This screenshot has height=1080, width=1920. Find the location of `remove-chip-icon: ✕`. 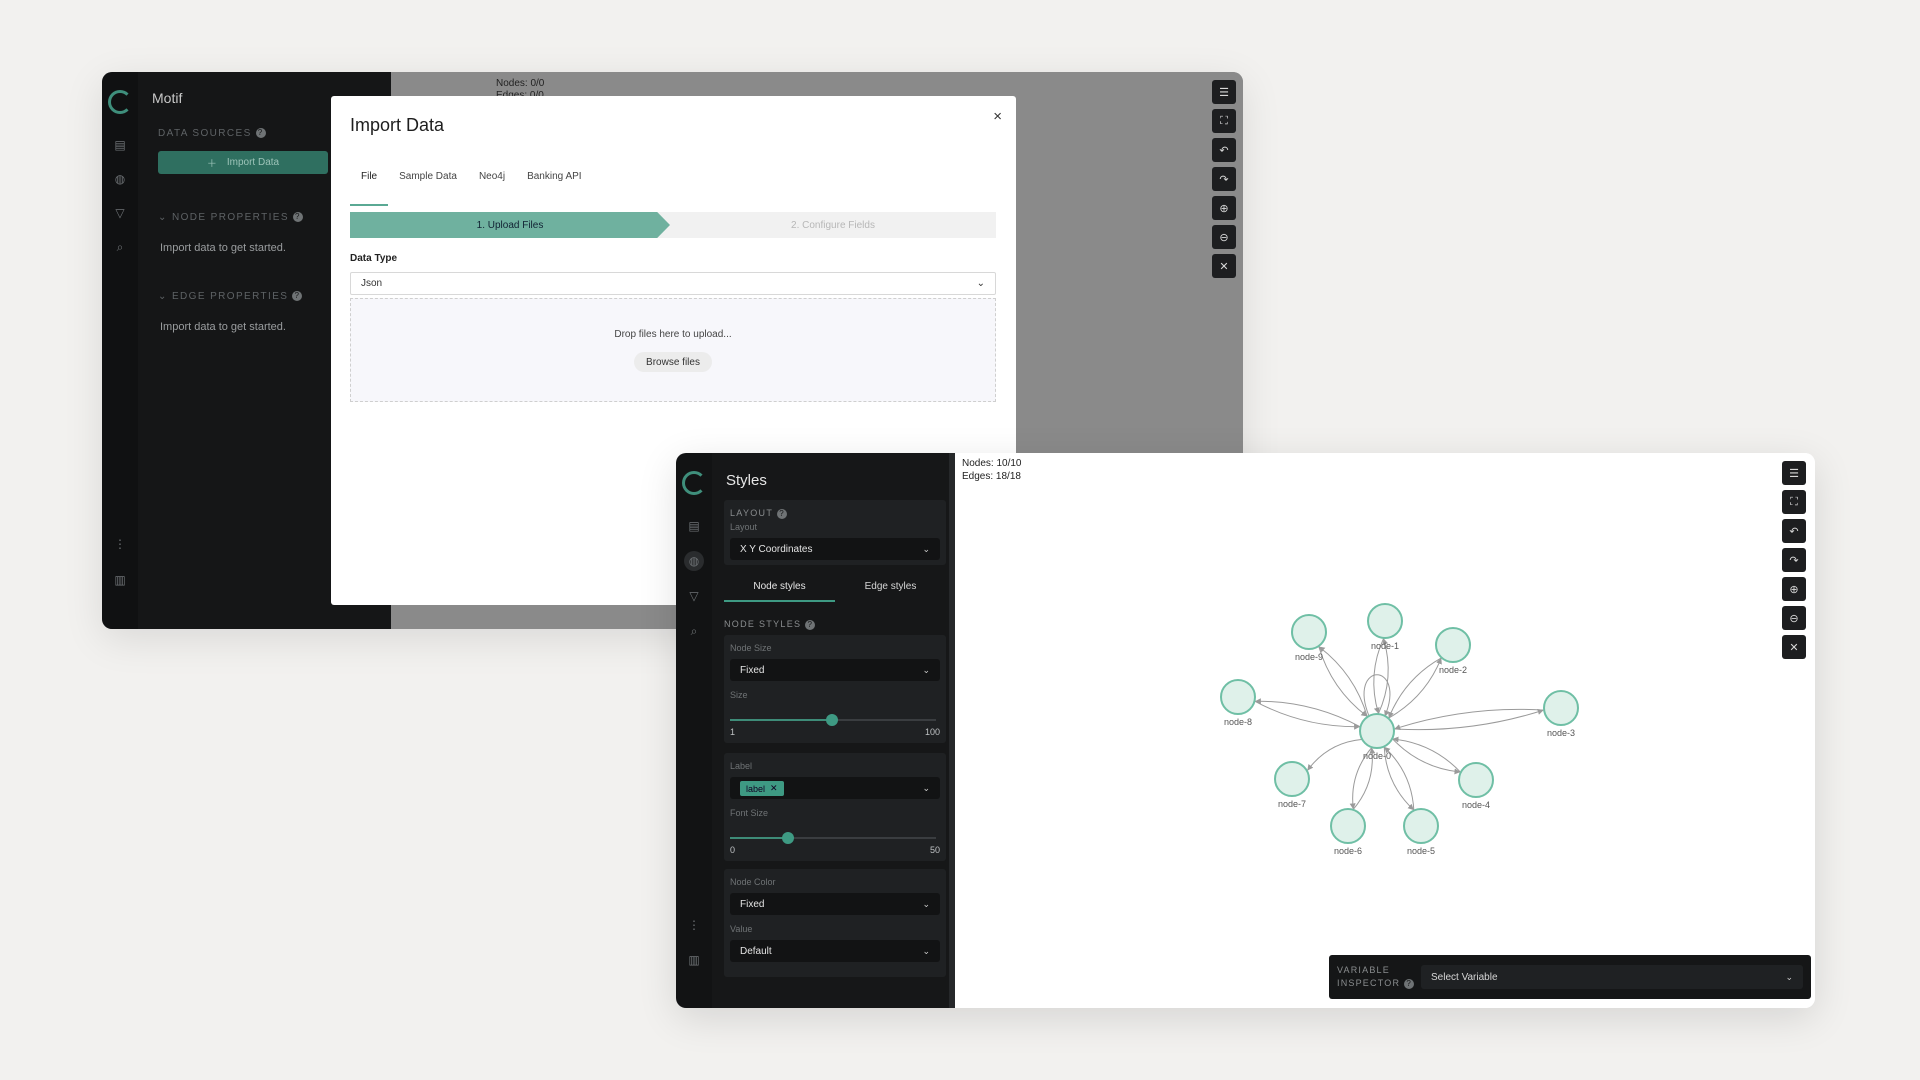

remove-chip-icon: ✕ is located at coordinates (774, 788).